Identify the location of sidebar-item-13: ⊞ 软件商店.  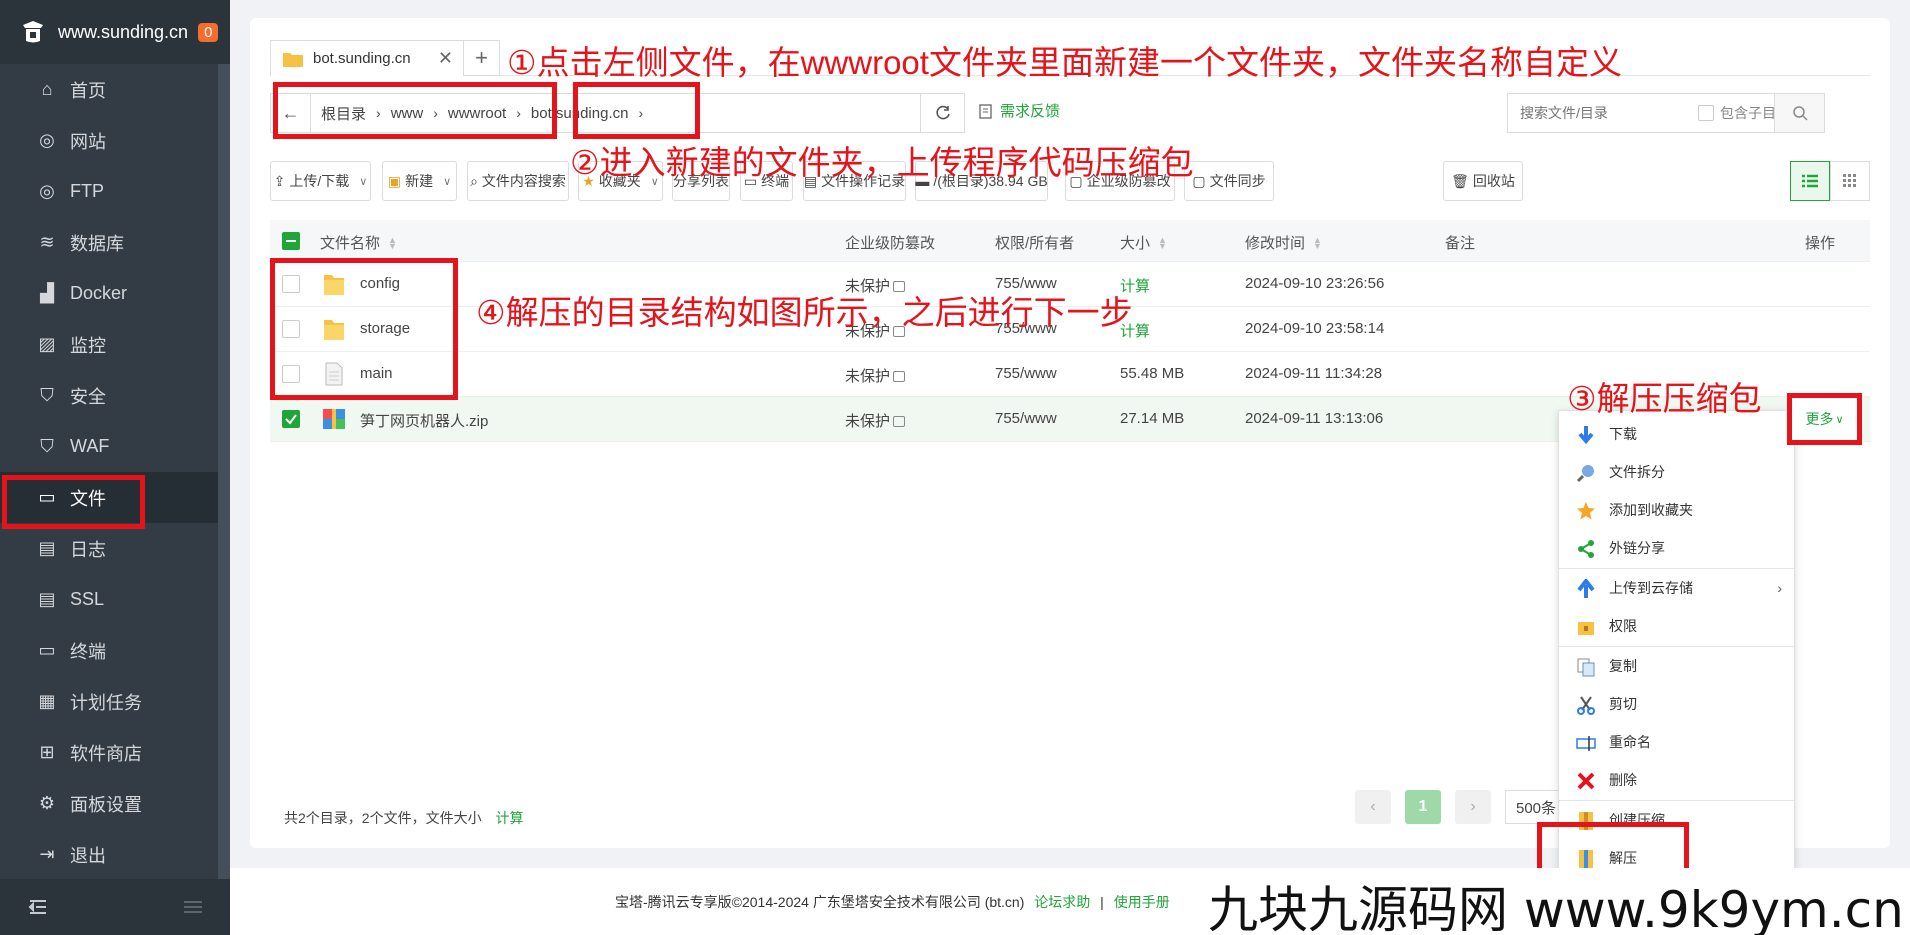
(115, 752).